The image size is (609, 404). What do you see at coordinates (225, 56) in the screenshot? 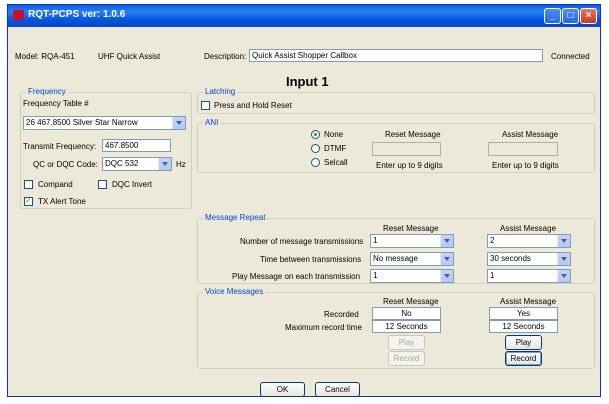
I see `description-label: Description:` at bounding box center [225, 56].